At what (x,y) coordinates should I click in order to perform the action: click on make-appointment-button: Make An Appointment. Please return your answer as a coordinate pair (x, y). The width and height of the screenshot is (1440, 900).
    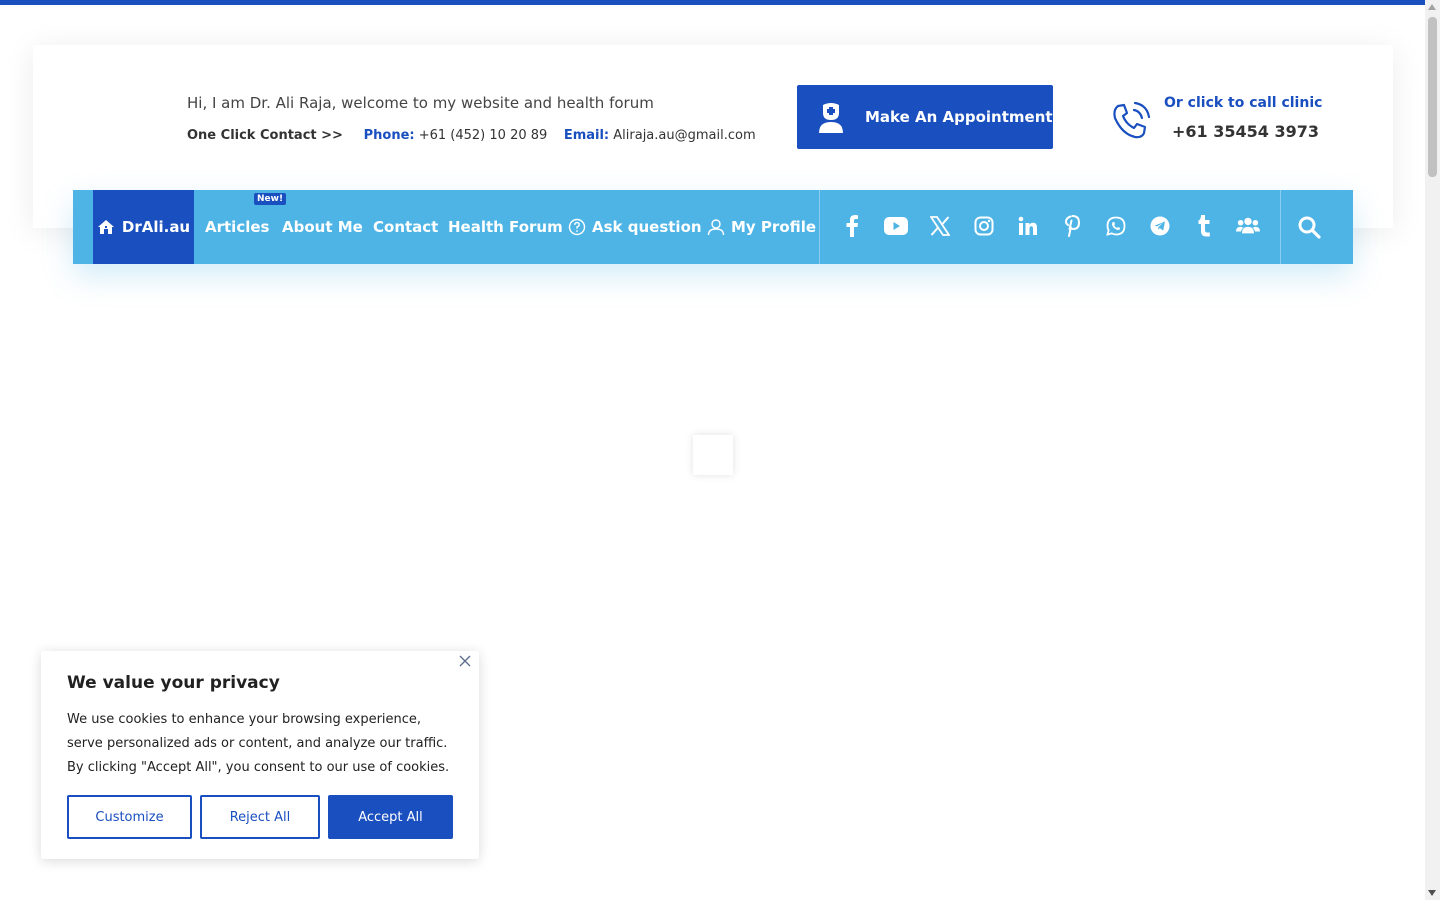
    Looking at the image, I should click on (925, 117).